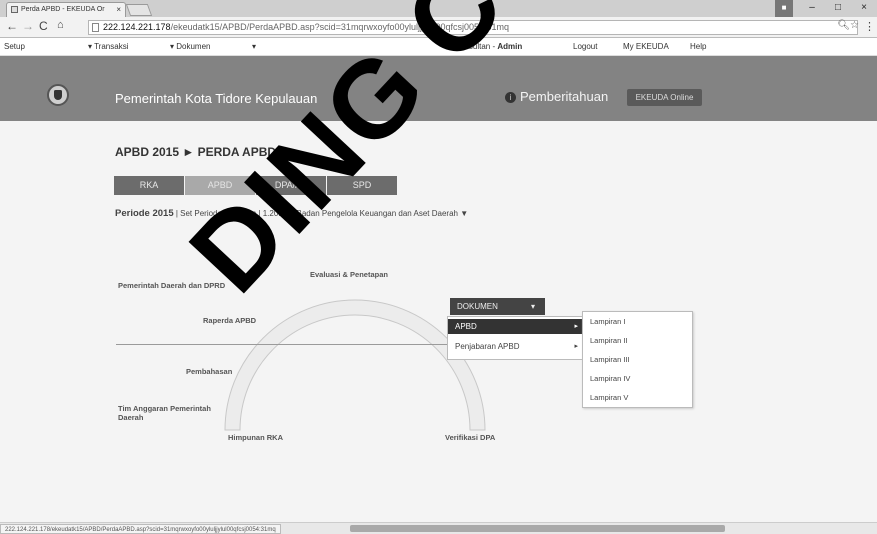 Image resolution: width=877 pixels, height=534 pixels. Describe the element at coordinates (532, 306) in the screenshot. I see `chevron-down-icon: ▾` at that location.